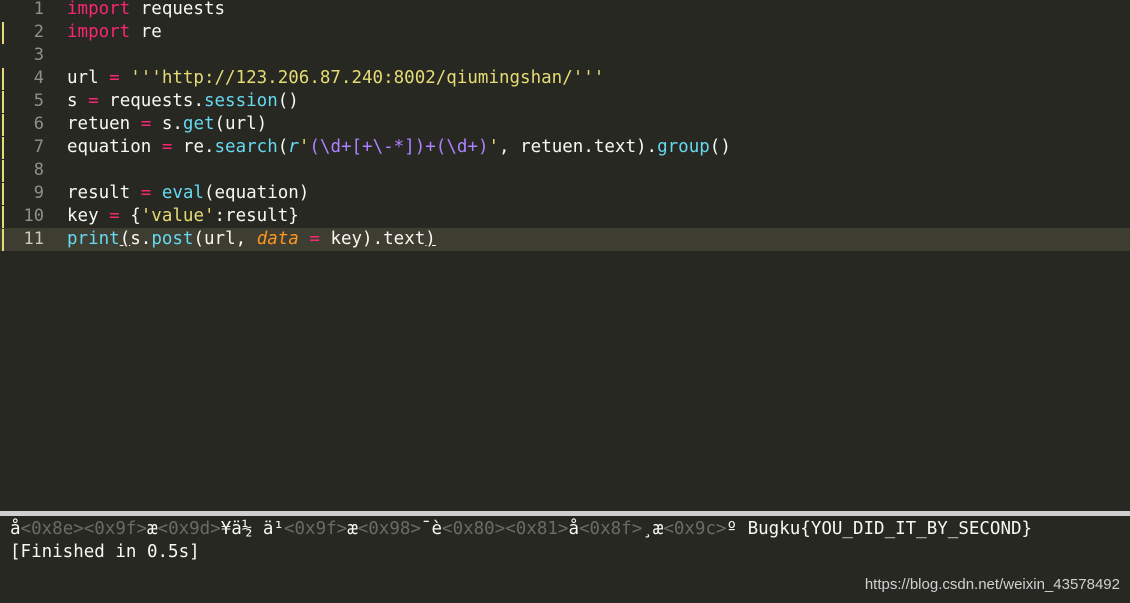 The width and height of the screenshot is (1130, 603). Describe the element at coordinates (38, 101) in the screenshot. I see `line-number: 5` at that location.